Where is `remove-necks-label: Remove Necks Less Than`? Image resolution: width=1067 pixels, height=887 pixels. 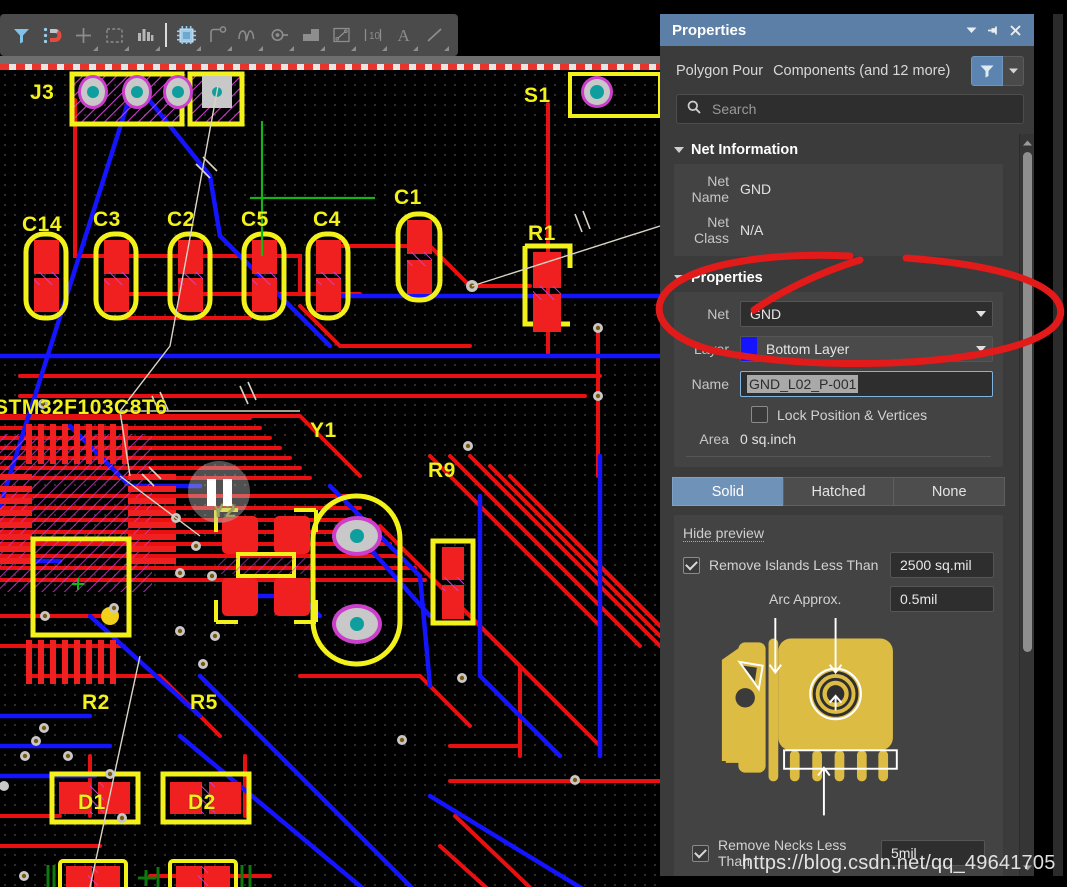
remove-necks-label: Remove Necks Less Than is located at coordinates (782, 853).